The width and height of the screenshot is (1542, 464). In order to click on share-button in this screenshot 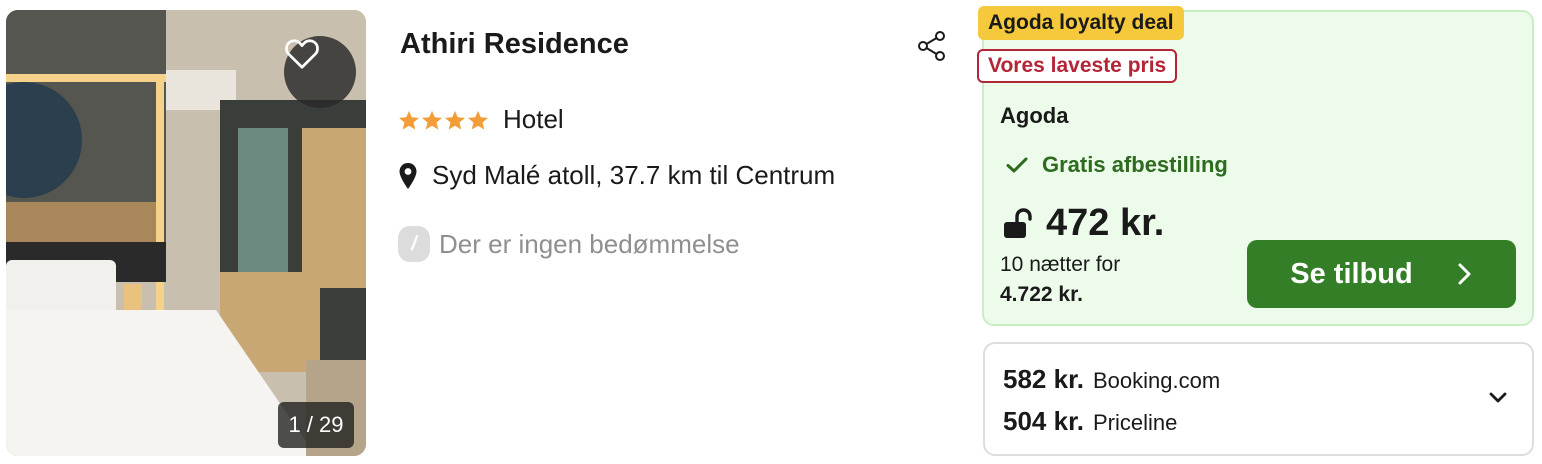, I will do `click(932, 46)`.